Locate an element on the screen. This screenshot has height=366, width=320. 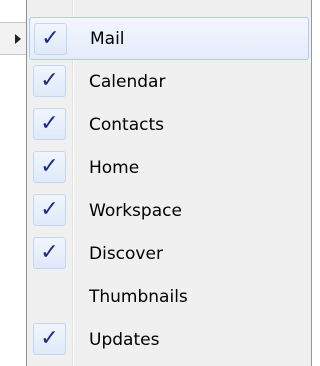
menu-item-mail: ✓ Mail is located at coordinates (169, 38).